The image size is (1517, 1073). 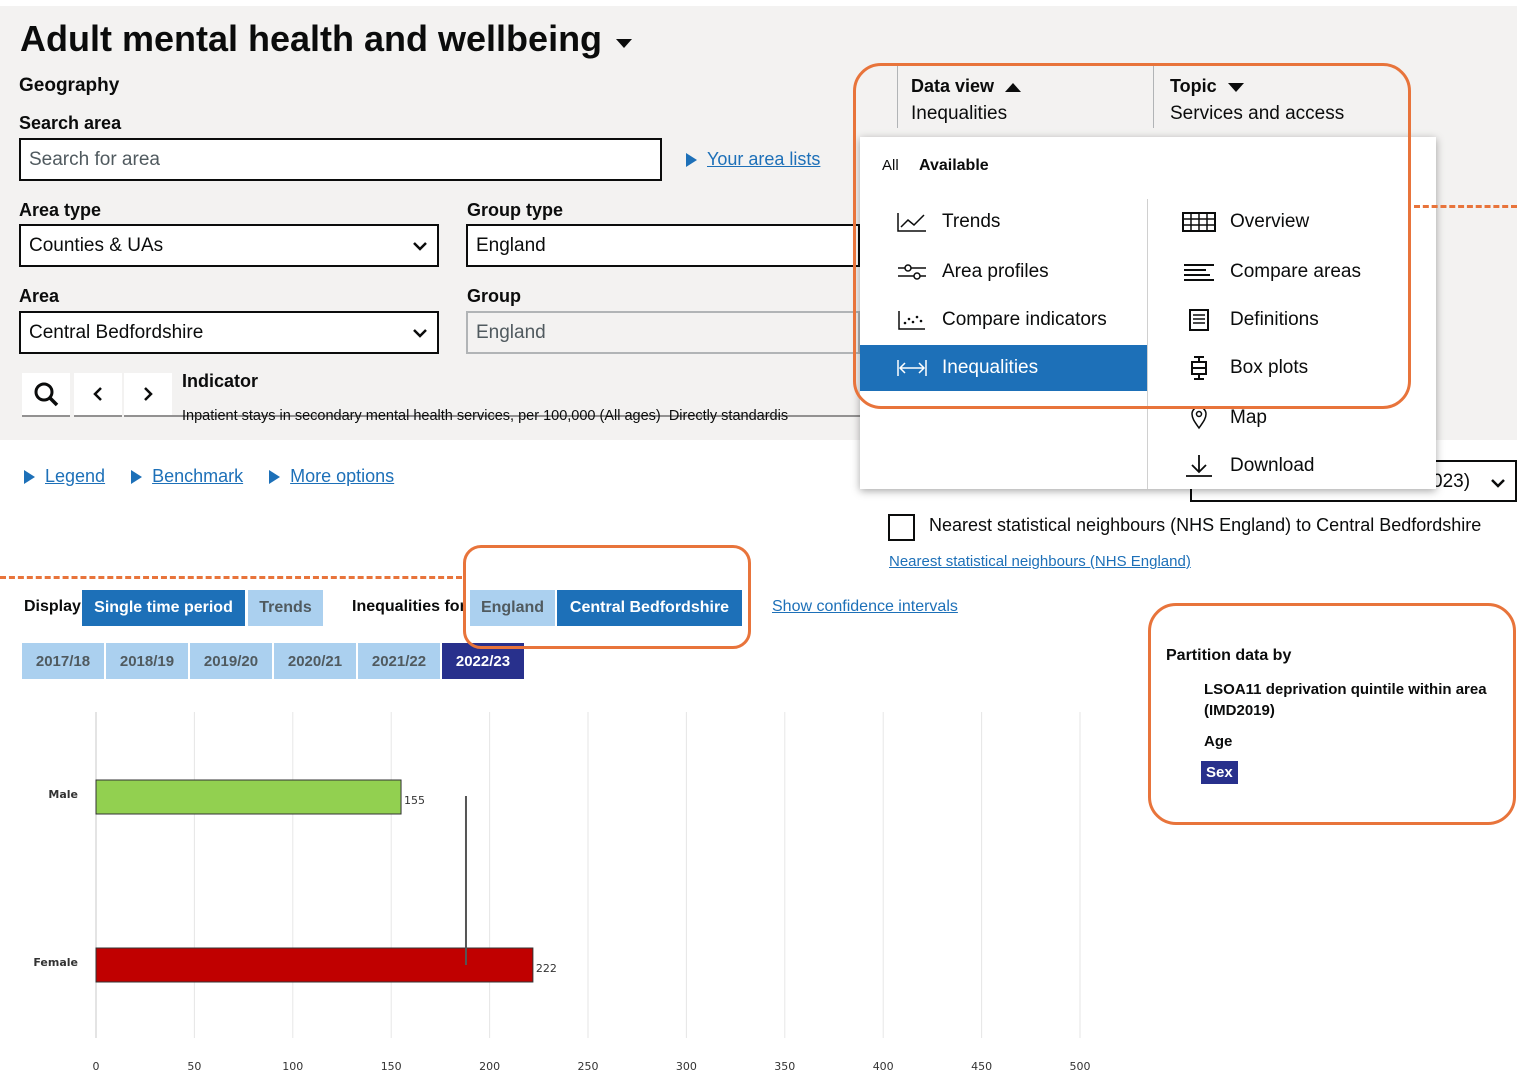 I want to click on group-select: England, so click(x=663, y=332).